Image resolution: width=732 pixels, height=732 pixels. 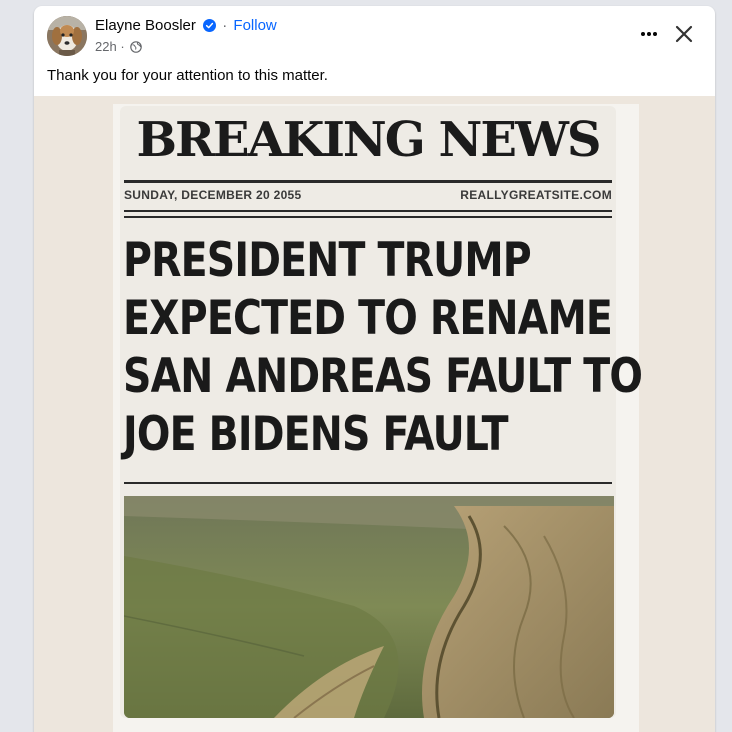 I want to click on globe-icon, so click(x=136, y=48).